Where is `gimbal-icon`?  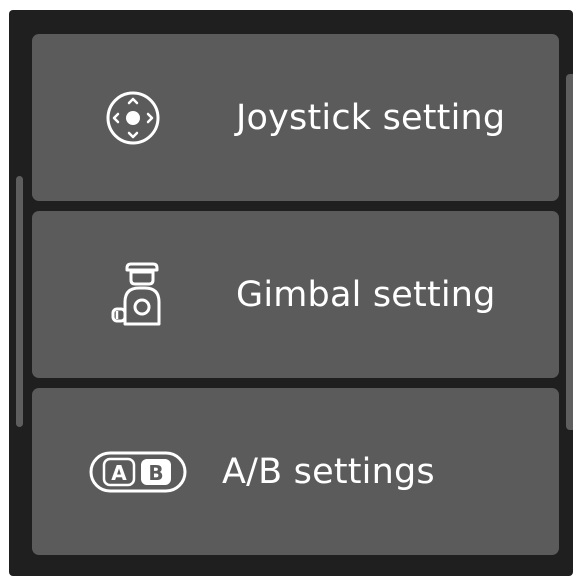 gimbal-icon is located at coordinates (139, 295).